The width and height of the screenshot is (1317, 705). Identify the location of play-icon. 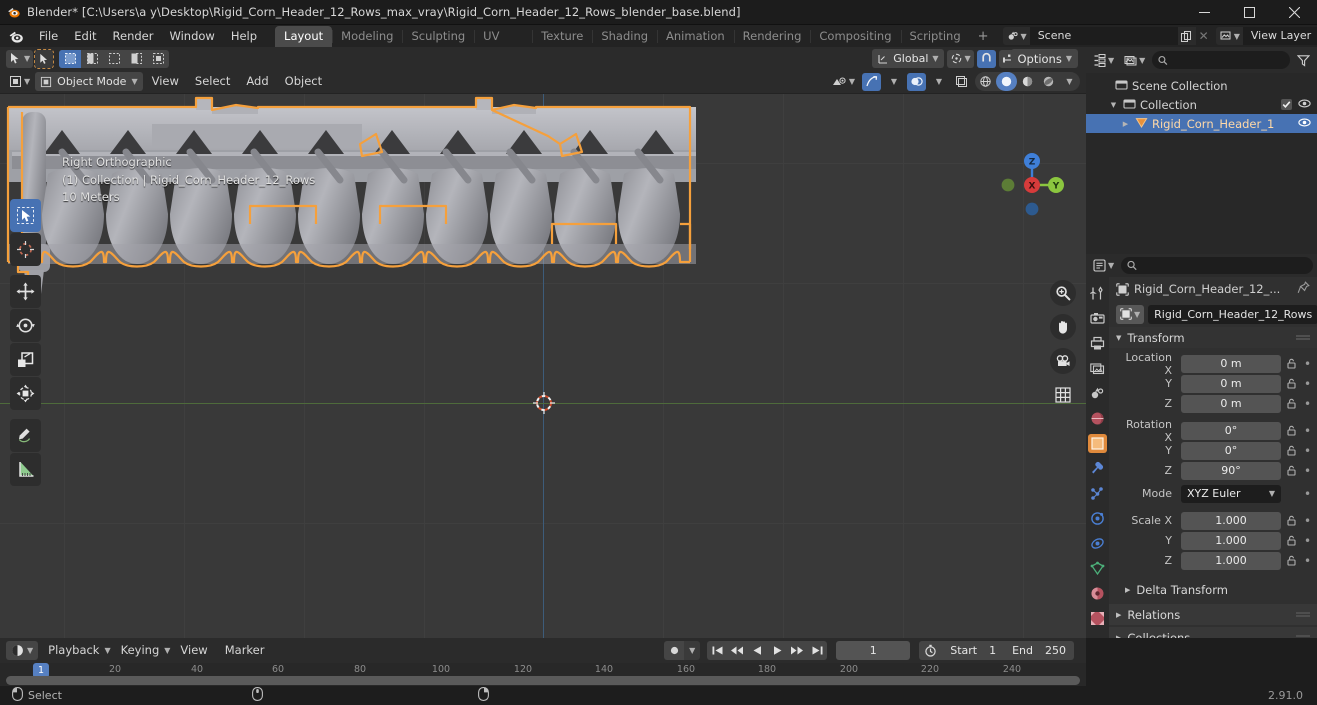
(777, 650).